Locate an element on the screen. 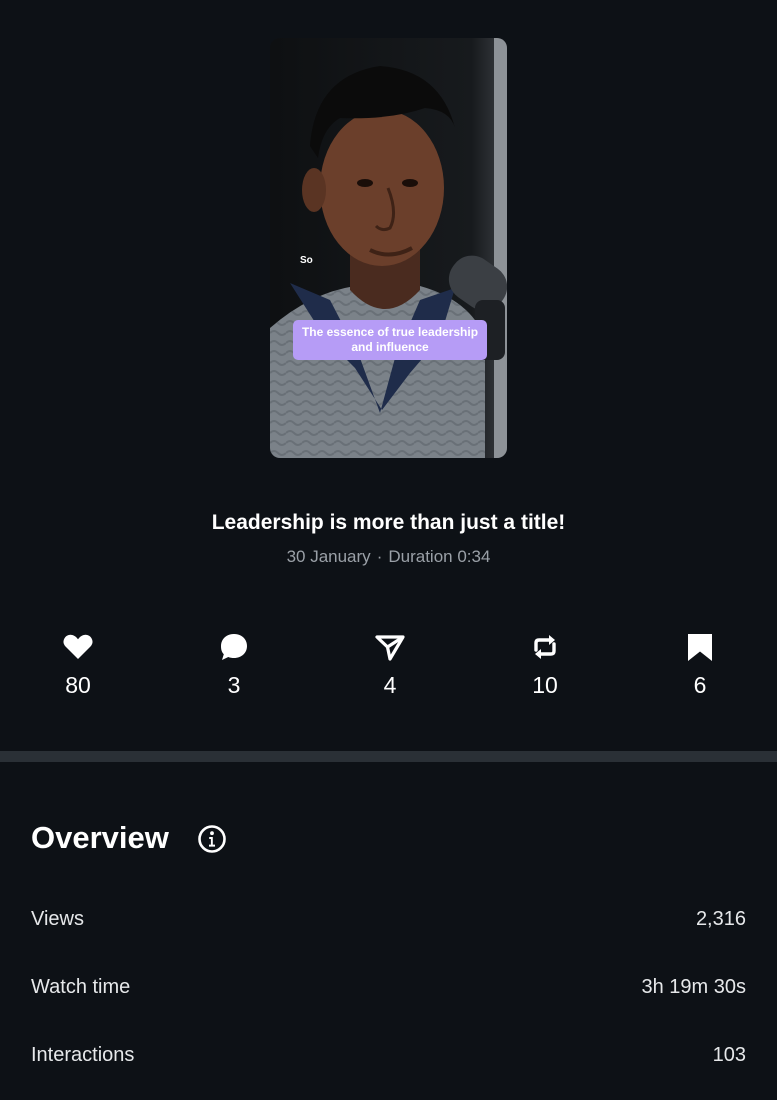  comment-icon is located at coordinates (234, 647).